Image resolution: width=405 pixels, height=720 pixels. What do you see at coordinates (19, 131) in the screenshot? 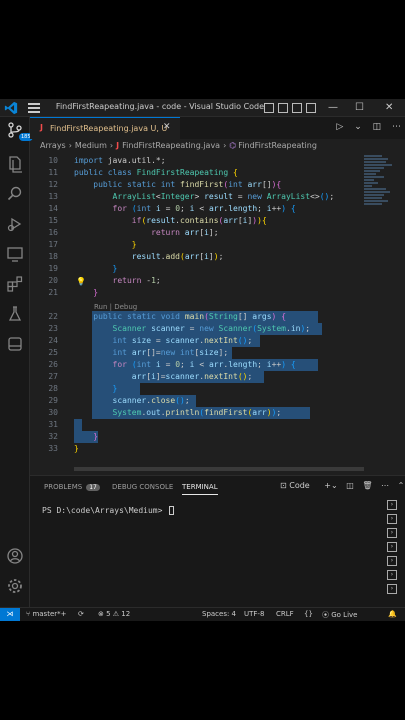
I see `source-control-icon: 185` at bounding box center [19, 131].